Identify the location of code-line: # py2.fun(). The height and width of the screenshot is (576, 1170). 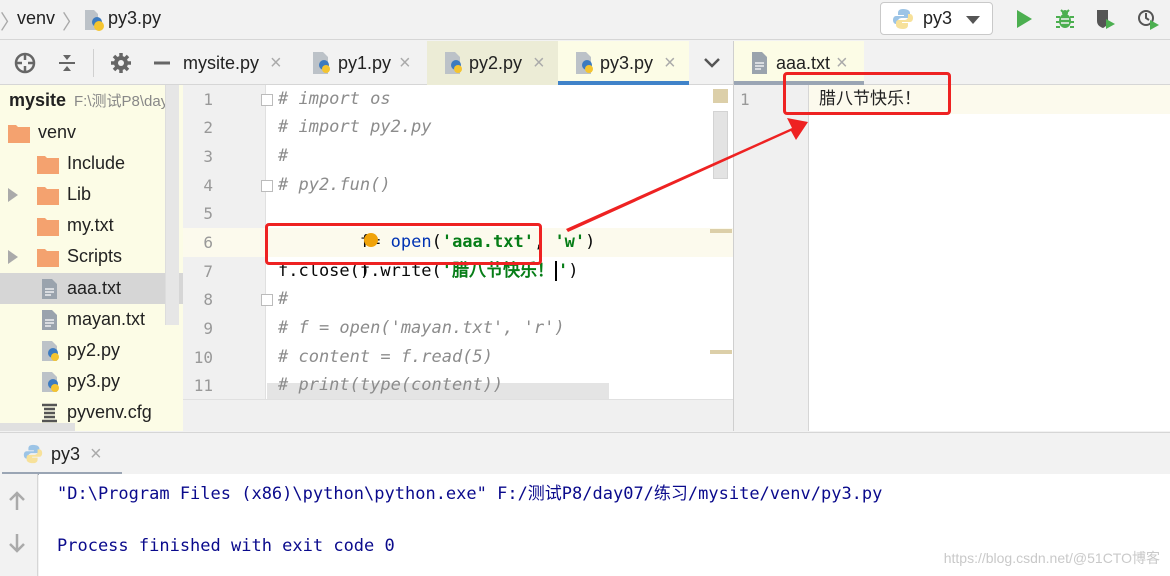
(334, 185).